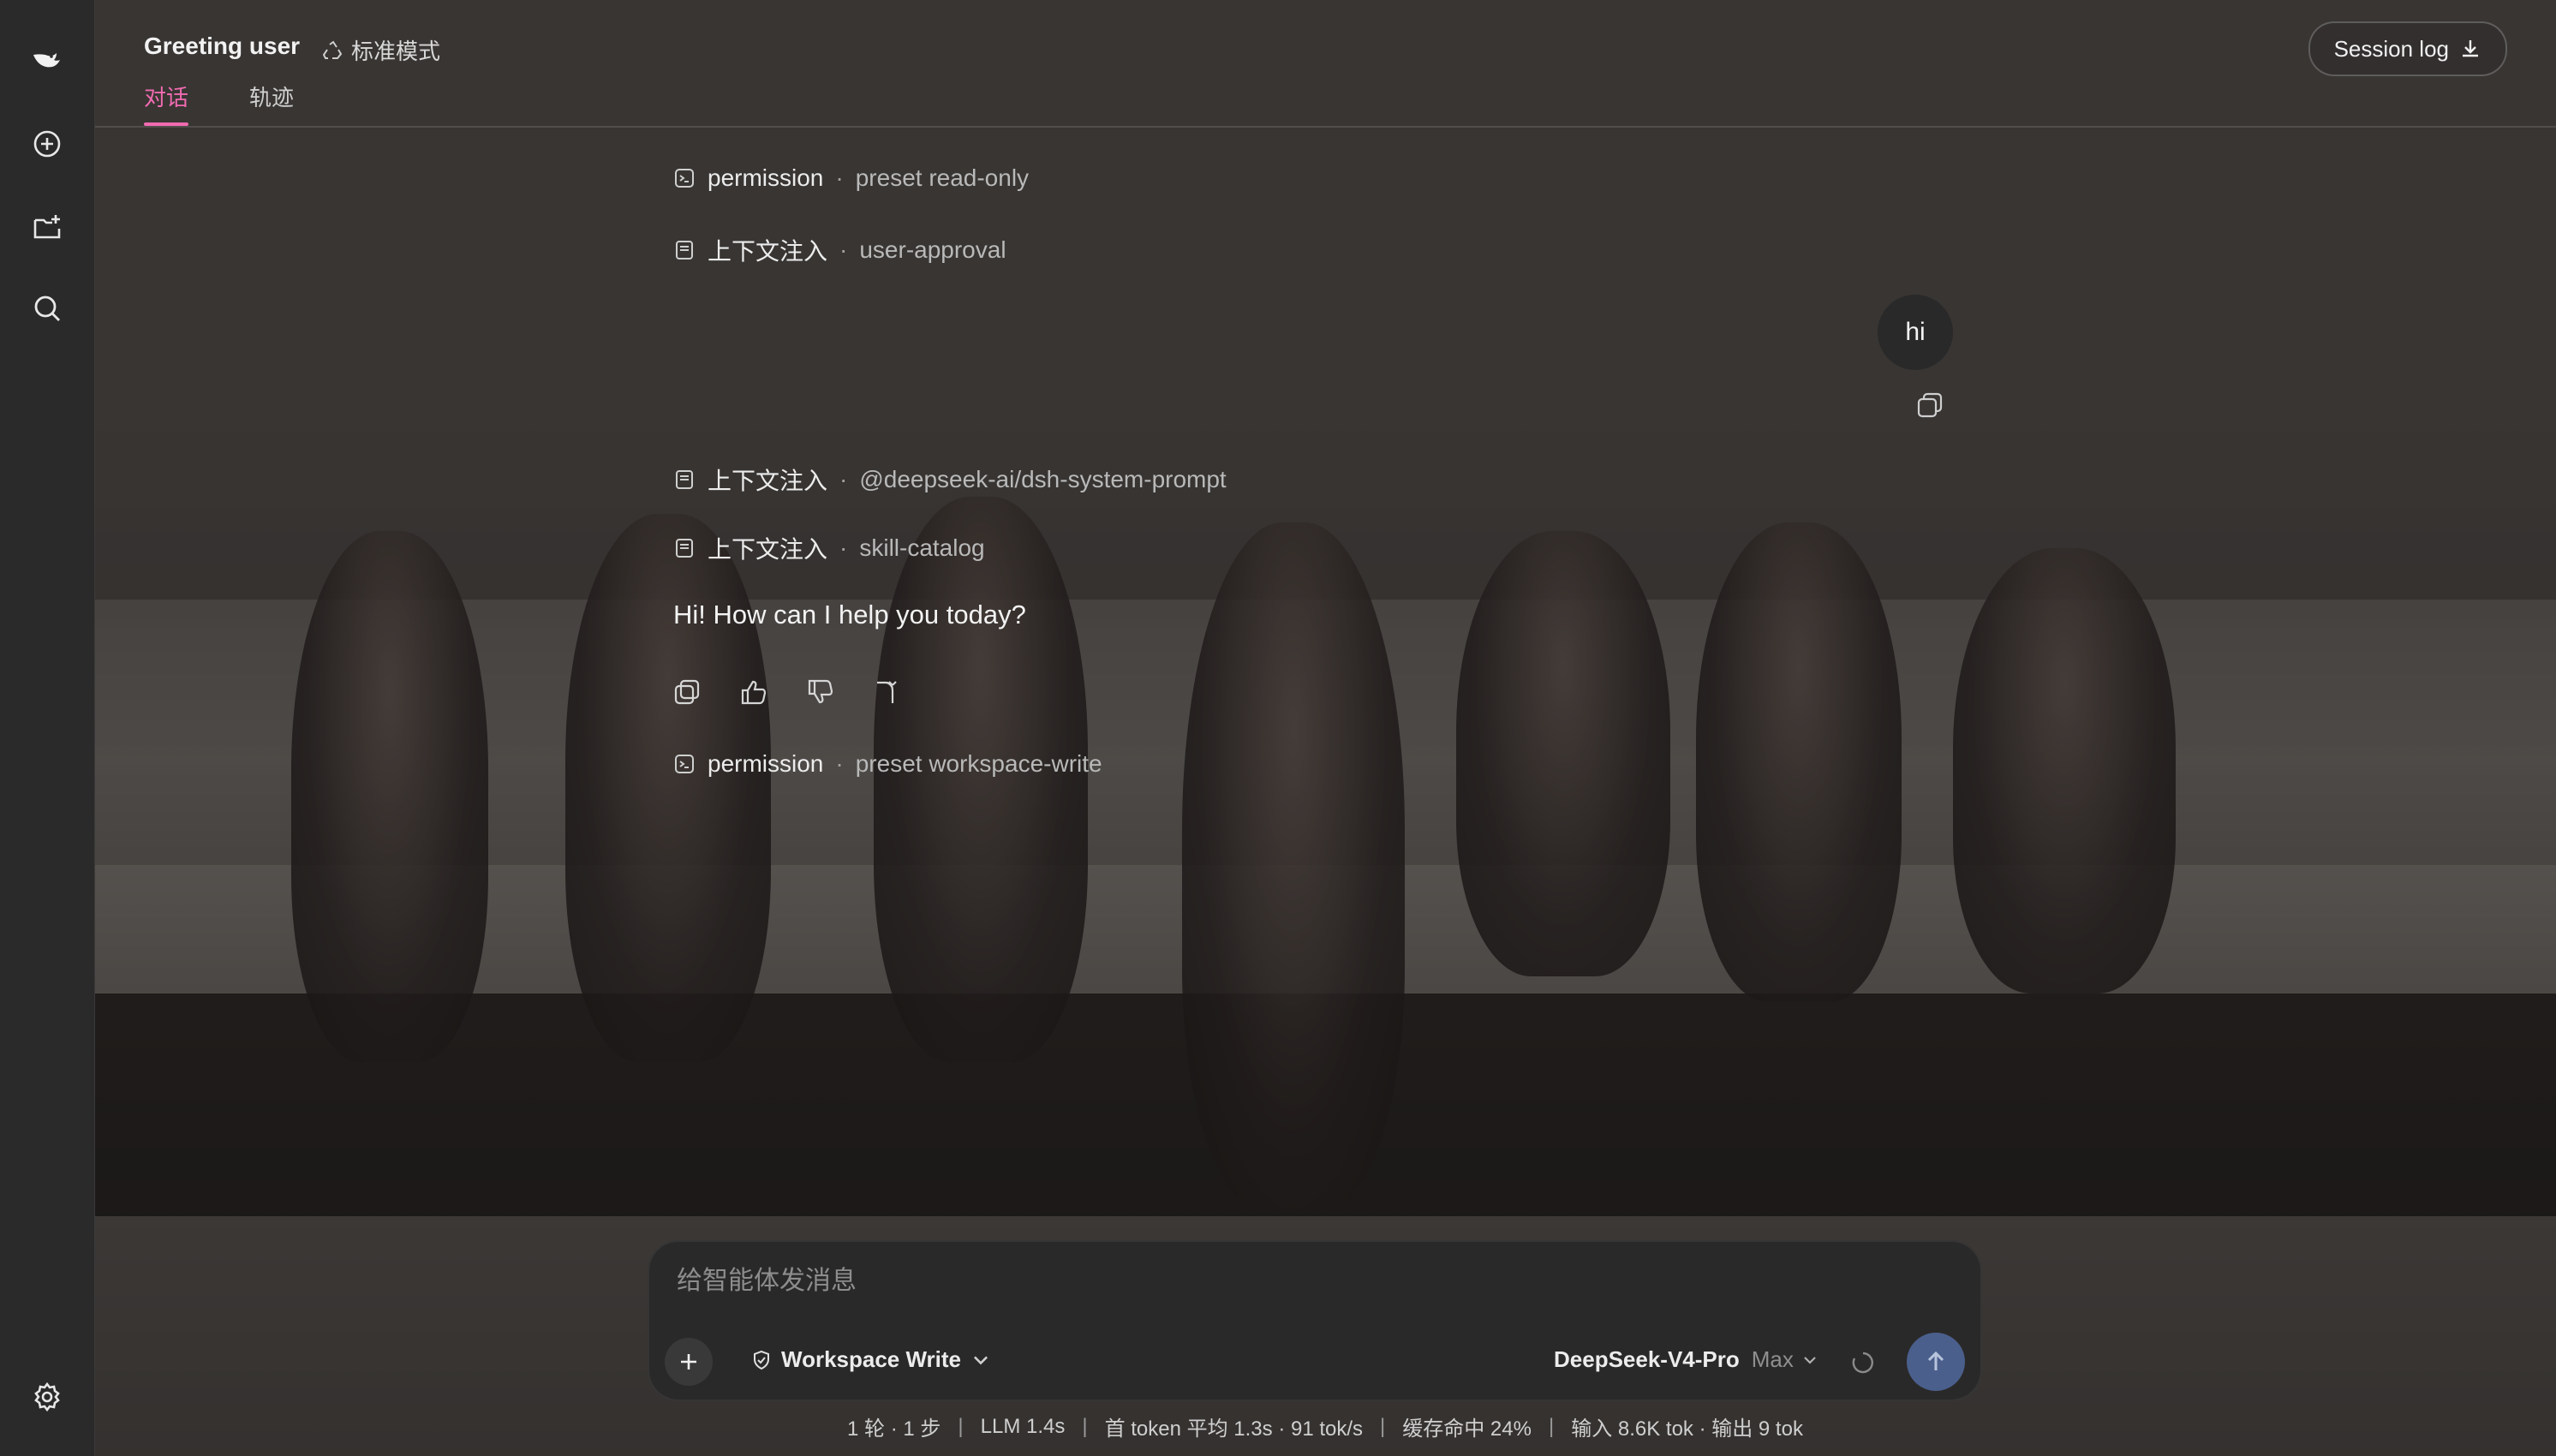  I want to click on stat-cache: 缓存命中 24%, so click(1467, 1429).